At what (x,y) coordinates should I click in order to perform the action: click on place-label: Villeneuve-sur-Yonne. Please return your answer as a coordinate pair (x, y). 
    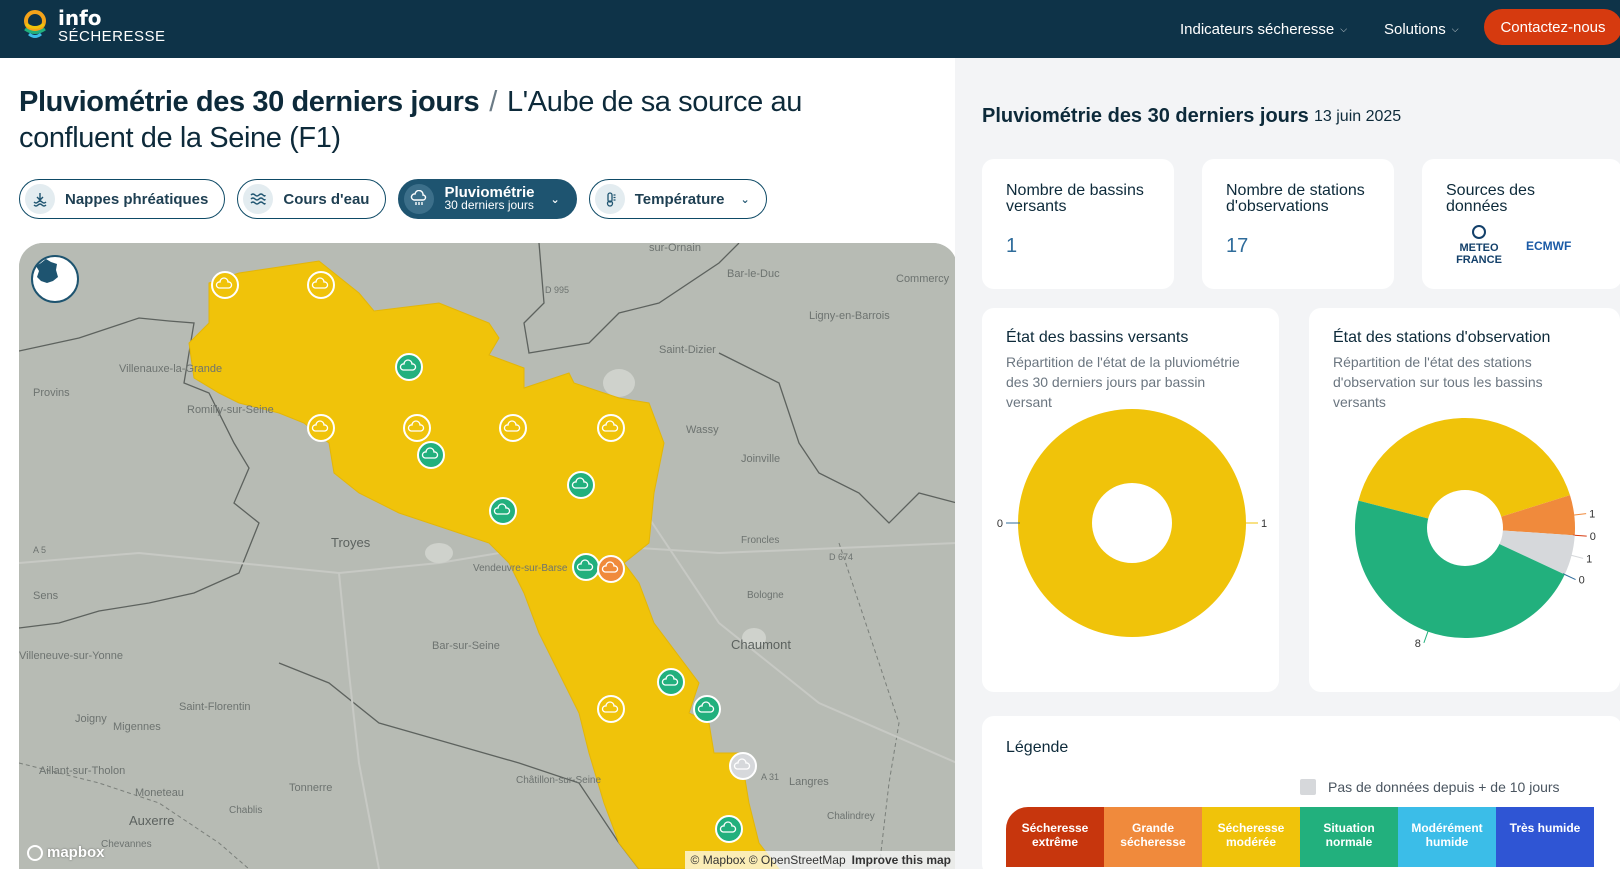
    Looking at the image, I should click on (71, 656).